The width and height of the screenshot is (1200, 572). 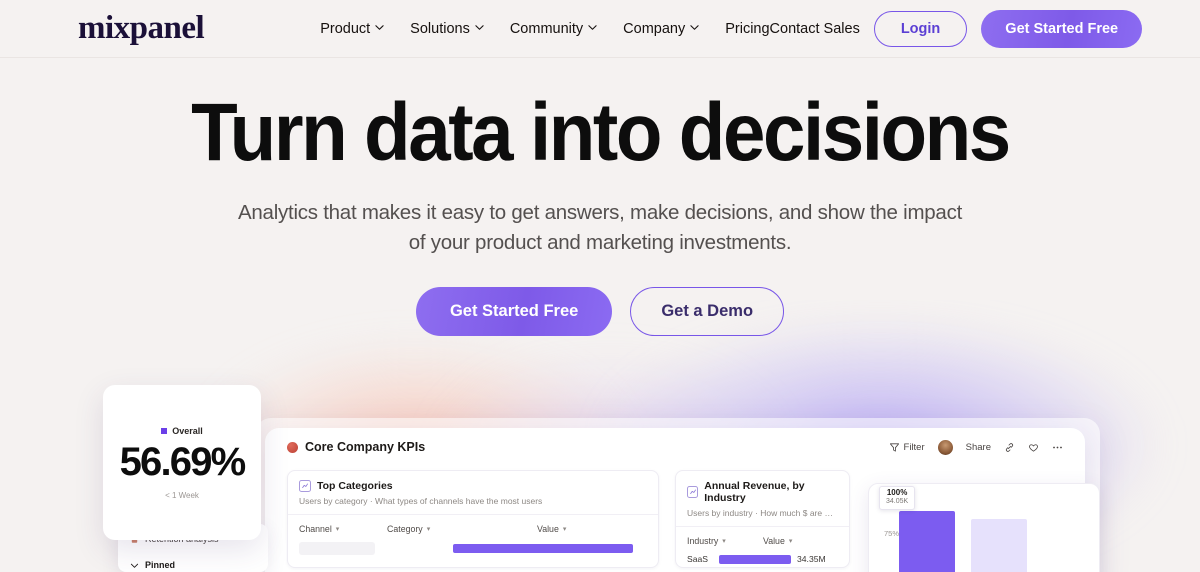 What do you see at coordinates (815, 29) in the screenshot?
I see `contact-sales-link: Contact Sales` at bounding box center [815, 29].